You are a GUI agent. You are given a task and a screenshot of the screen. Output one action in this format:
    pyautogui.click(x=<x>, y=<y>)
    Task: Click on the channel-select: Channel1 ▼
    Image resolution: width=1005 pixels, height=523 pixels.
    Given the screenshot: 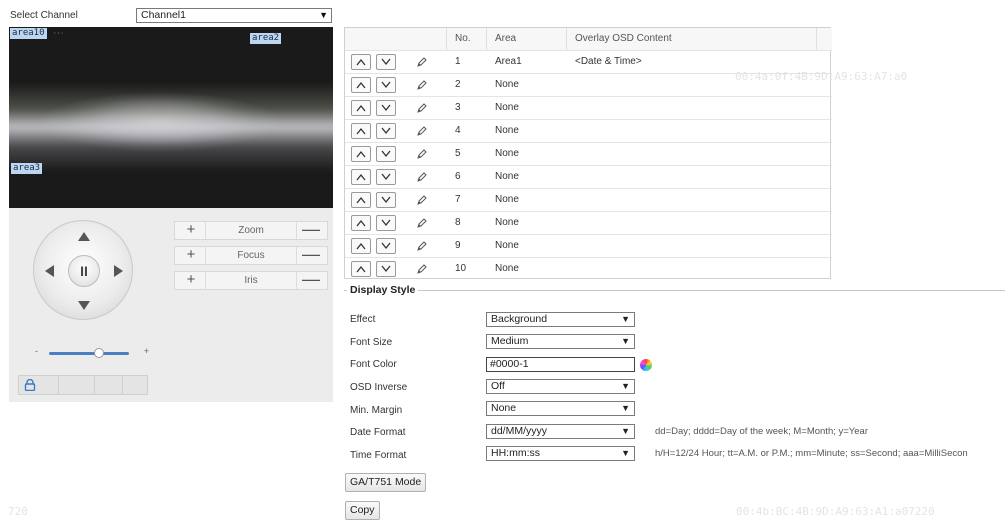 What is the action you would take?
    pyautogui.click(x=234, y=15)
    